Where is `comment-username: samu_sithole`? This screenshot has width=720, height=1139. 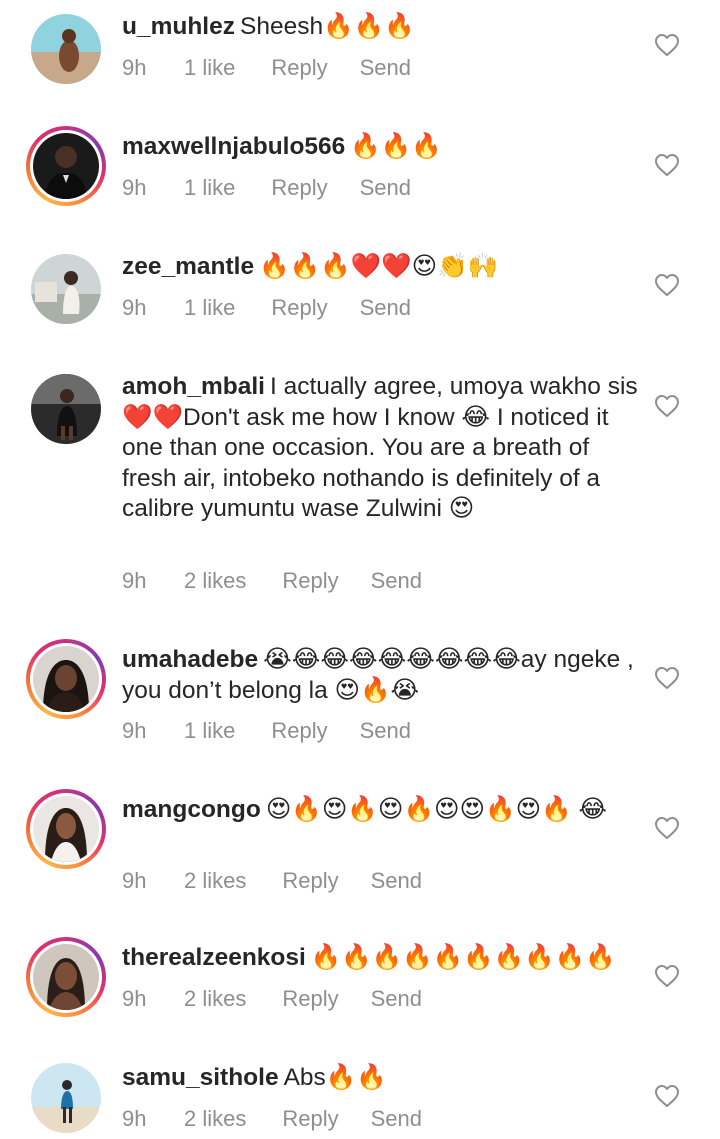 comment-username: samu_sithole is located at coordinates (200, 1077).